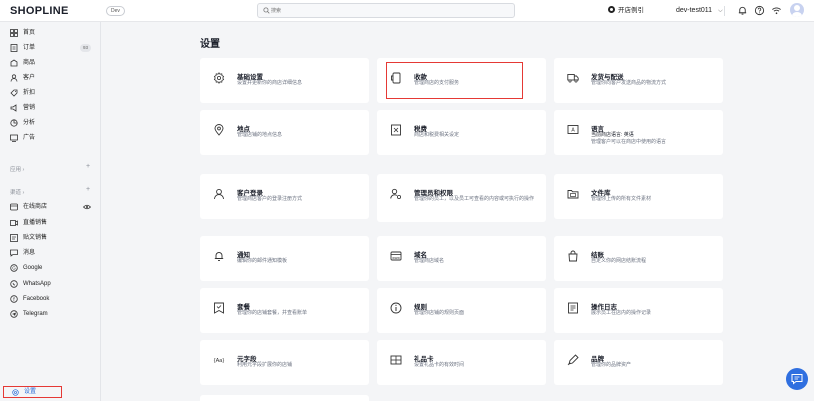 This screenshot has height=401, width=814. Describe the element at coordinates (50, 108) in the screenshot. I see `sidebar-item-marketing: 营销` at that location.